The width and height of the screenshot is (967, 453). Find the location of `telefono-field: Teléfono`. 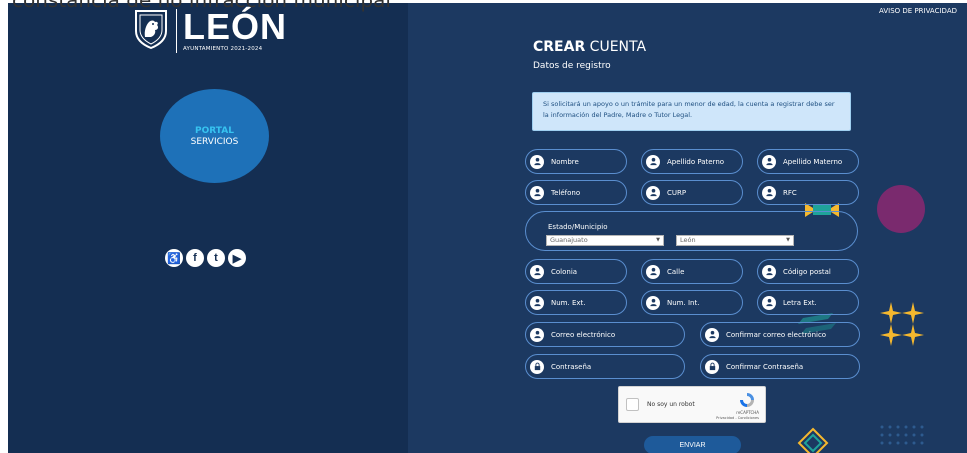

telefono-field: Teléfono is located at coordinates (576, 192).